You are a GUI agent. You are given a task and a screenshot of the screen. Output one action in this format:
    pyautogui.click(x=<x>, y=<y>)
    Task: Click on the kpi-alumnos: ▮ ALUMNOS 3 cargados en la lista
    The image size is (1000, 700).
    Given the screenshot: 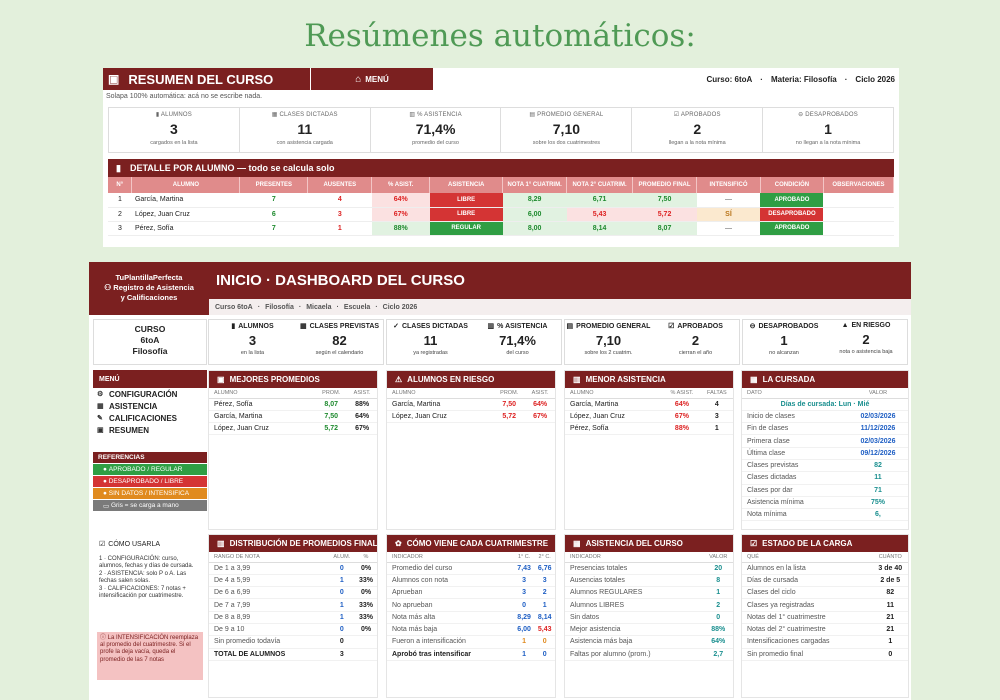 What is the action you would take?
    pyautogui.click(x=174, y=130)
    